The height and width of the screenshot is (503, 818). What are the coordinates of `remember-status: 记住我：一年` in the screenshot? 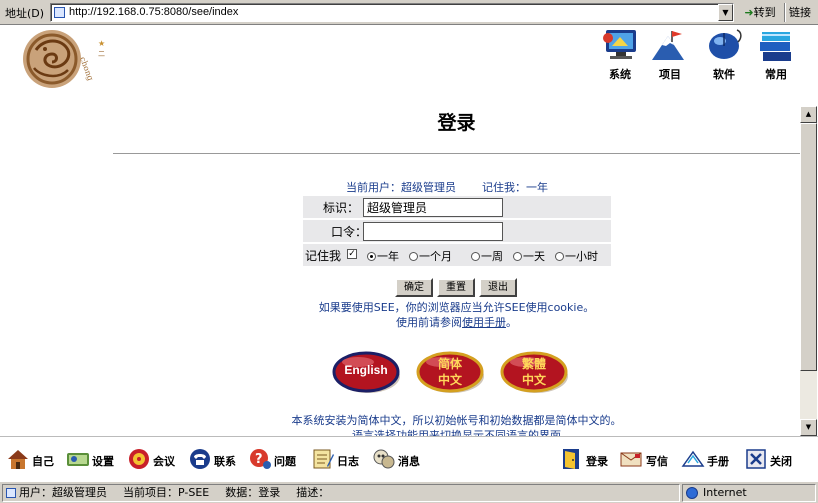 It's located at (515, 187).